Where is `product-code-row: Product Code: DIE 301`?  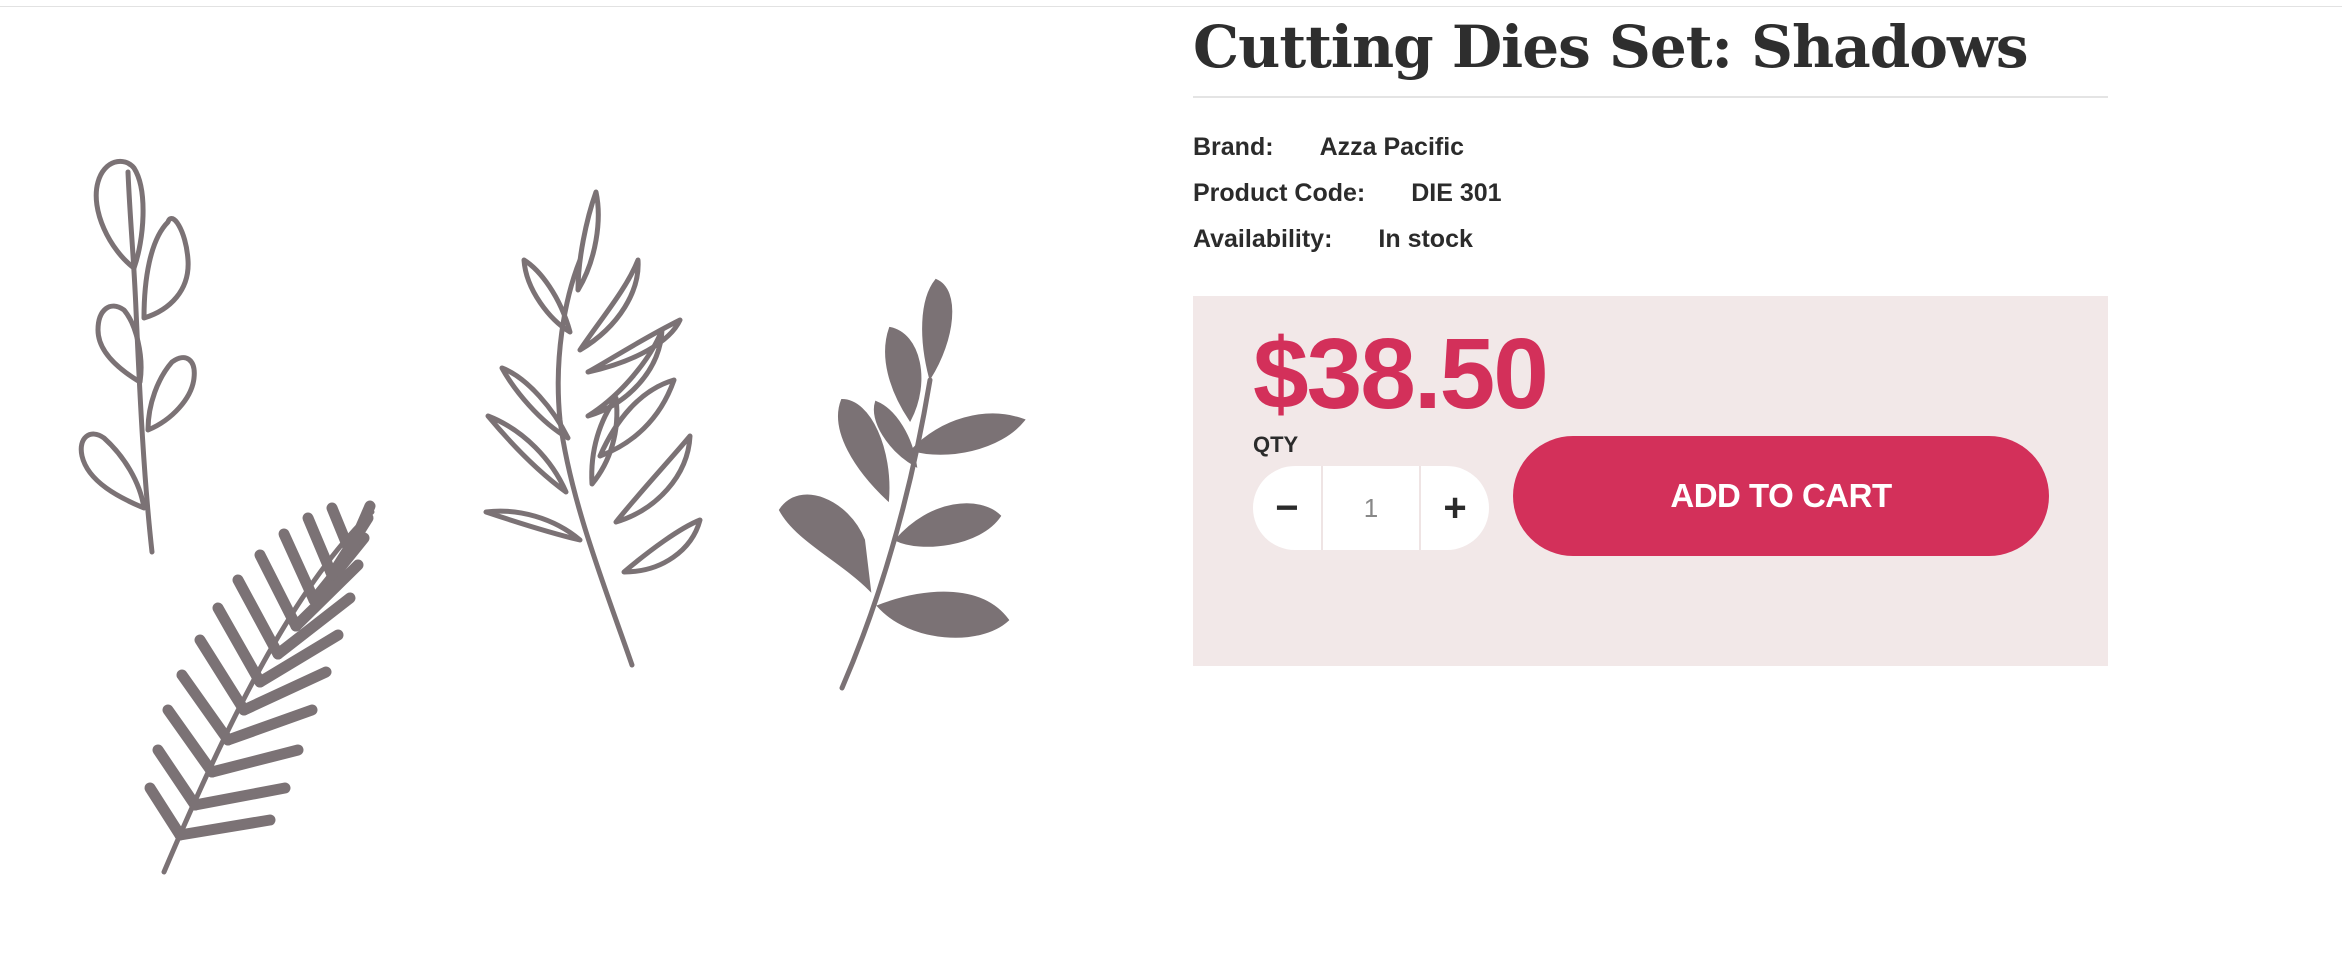 product-code-row: Product Code: DIE 301 is located at coordinates (1650, 193).